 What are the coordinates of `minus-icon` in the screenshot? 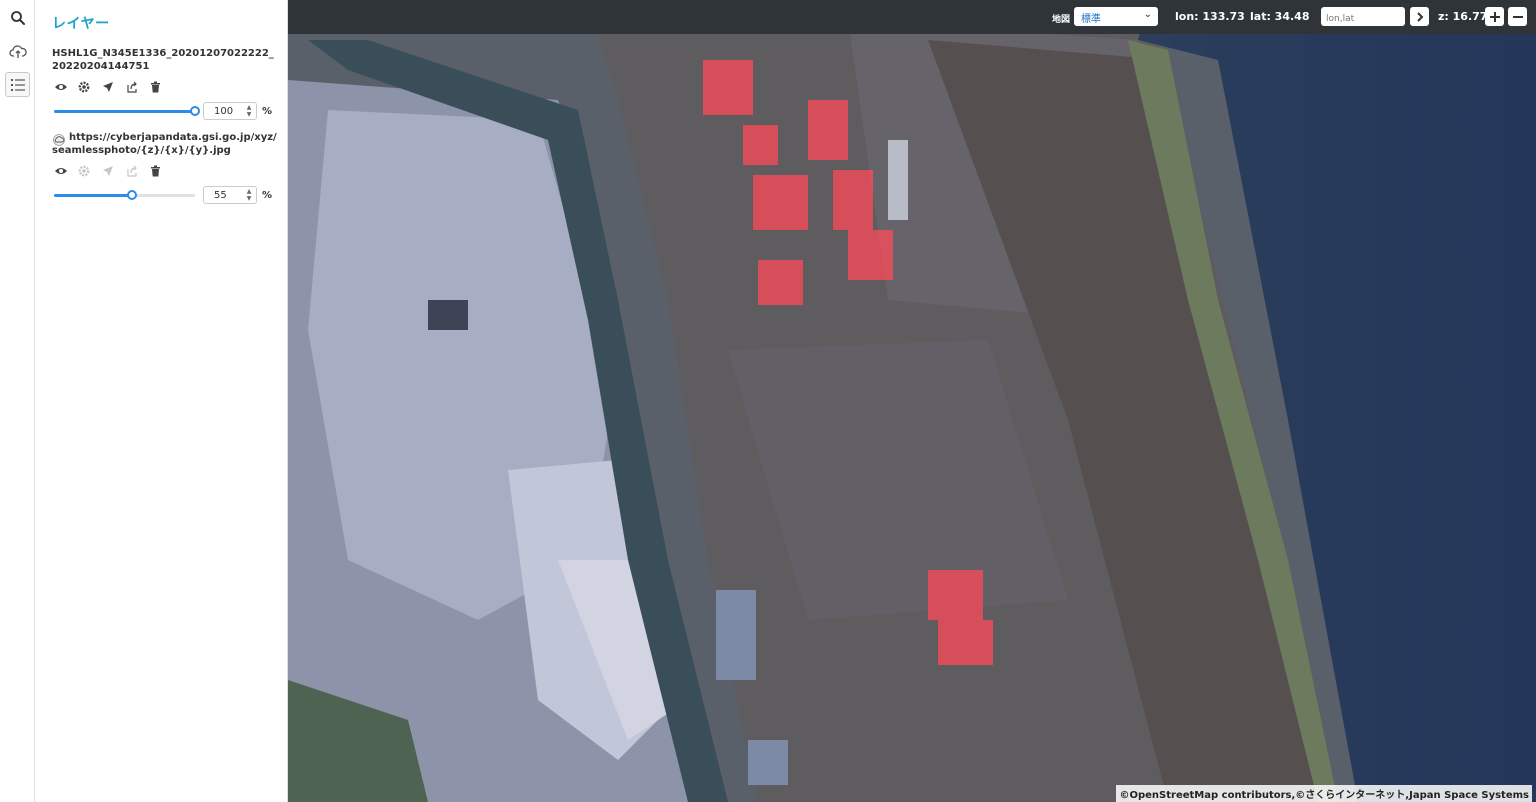 It's located at (1517, 16).